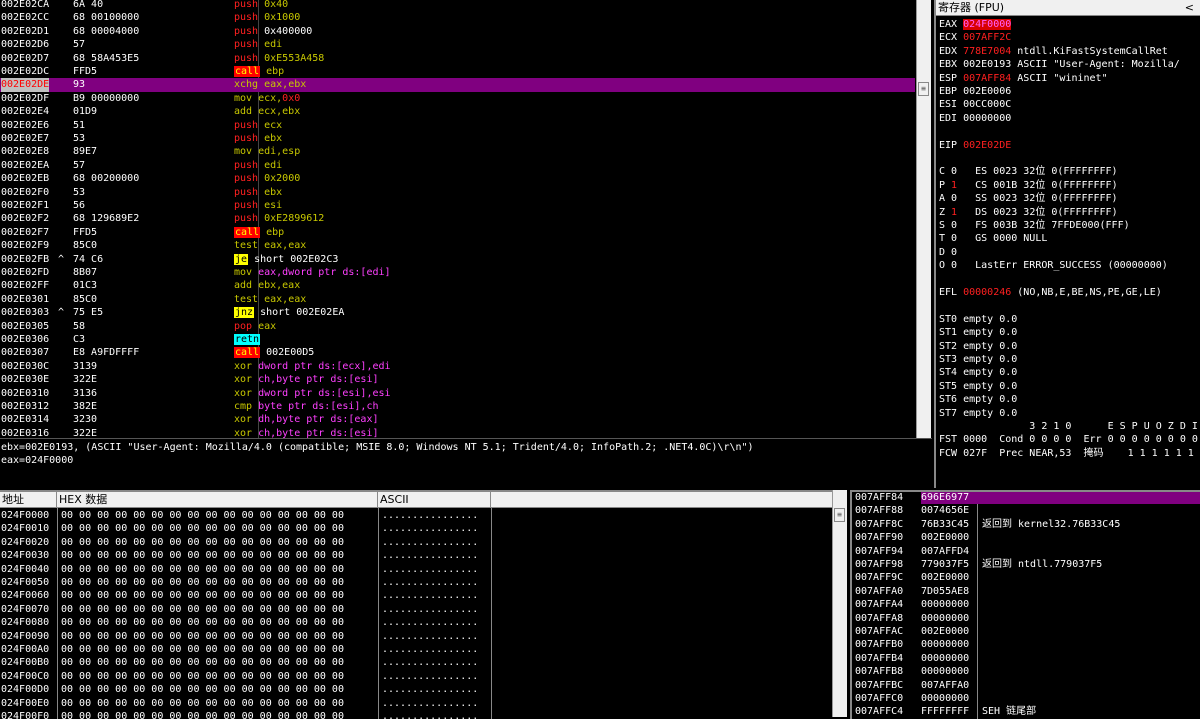 This screenshot has height=719, width=1200. What do you see at coordinates (217, 500) in the screenshot?
I see `dump-header-hex: HEX 数据` at bounding box center [217, 500].